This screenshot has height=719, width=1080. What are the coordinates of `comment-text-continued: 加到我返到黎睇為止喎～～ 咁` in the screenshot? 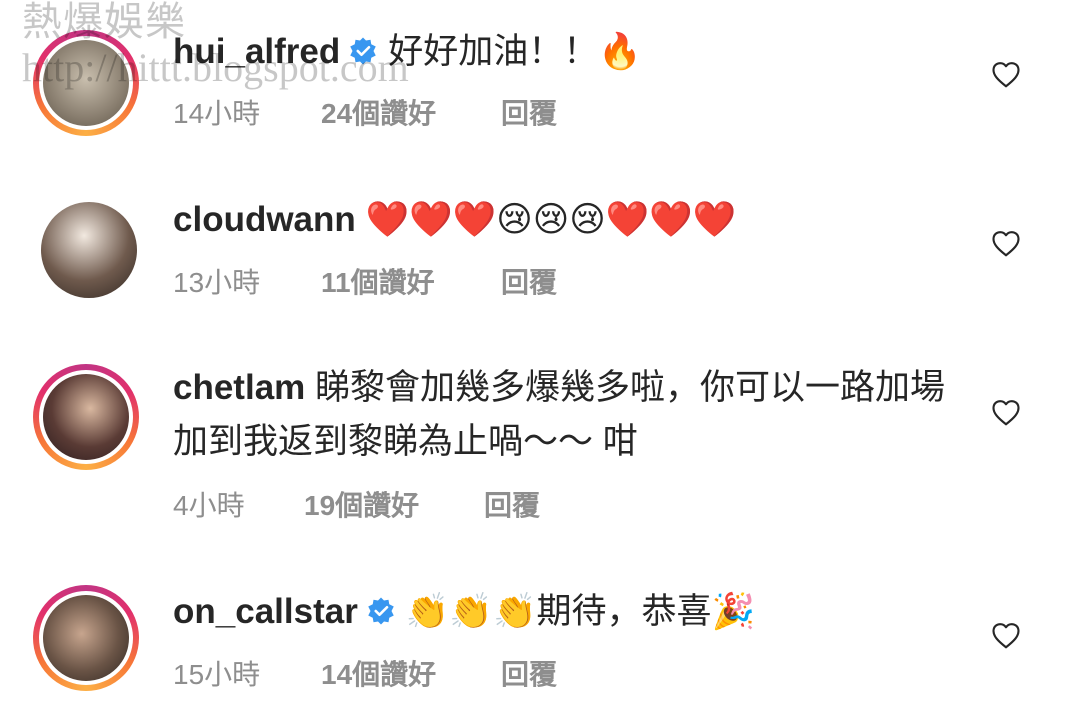 It's located at (405, 441).